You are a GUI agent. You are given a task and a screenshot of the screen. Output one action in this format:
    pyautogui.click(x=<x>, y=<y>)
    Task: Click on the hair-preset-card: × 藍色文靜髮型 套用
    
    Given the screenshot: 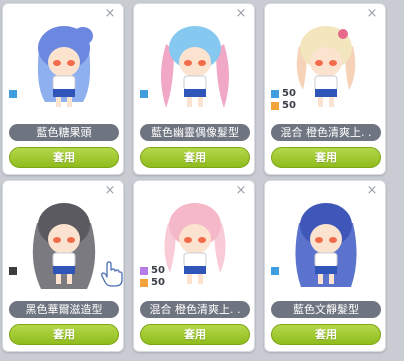 What is the action you would take?
    pyautogui.click(x=325, y=266)
    